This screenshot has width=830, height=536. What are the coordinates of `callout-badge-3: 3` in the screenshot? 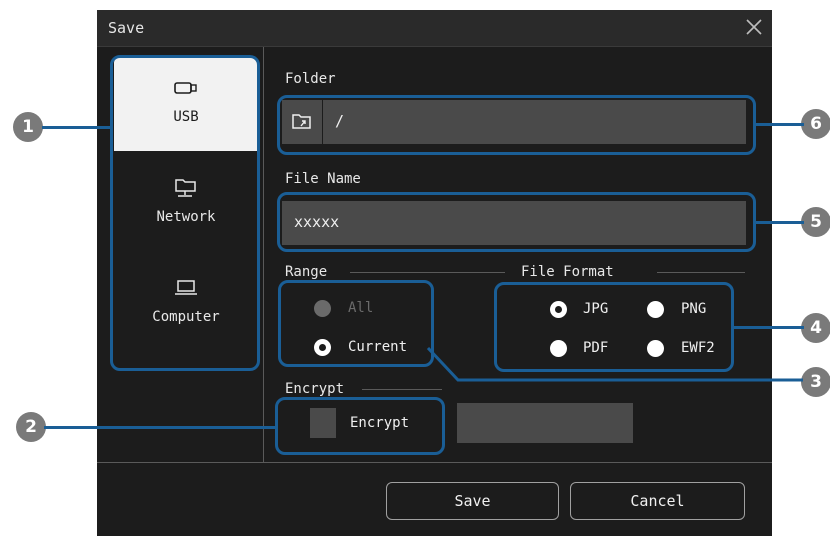 It's located at (815, 382).